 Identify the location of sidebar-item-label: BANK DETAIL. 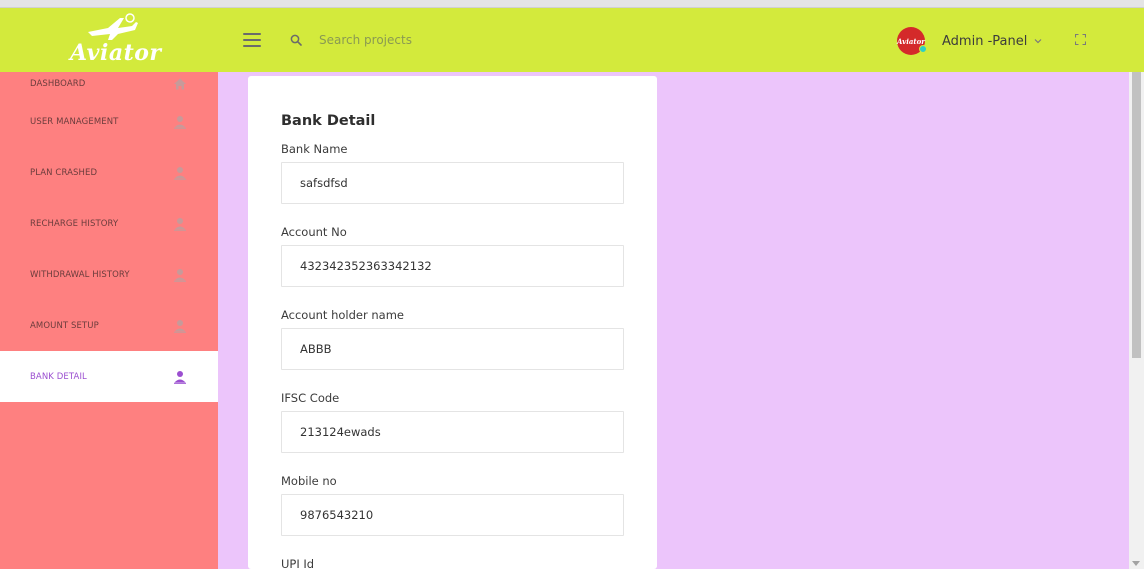
(58, 376).